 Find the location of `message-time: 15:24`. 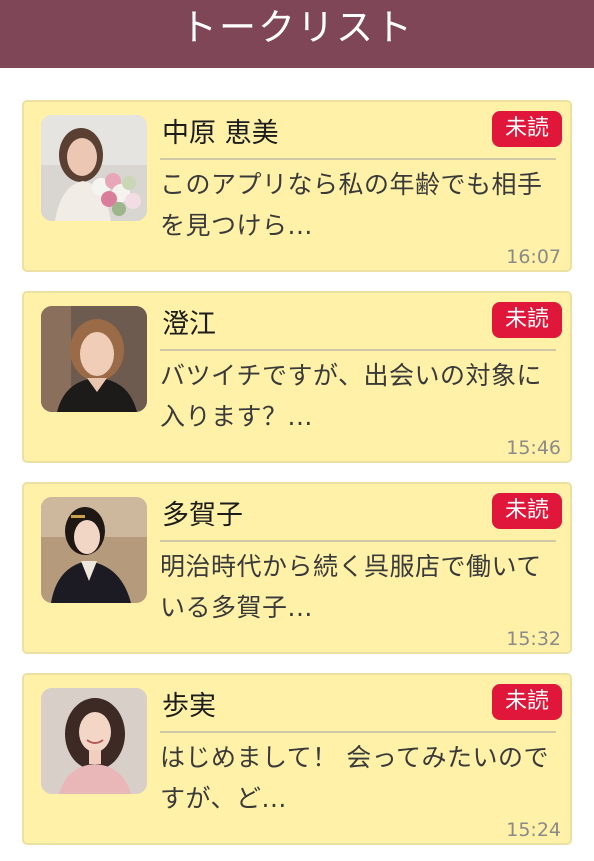

message-time: 15:24 is located at coordinates (533, 830).